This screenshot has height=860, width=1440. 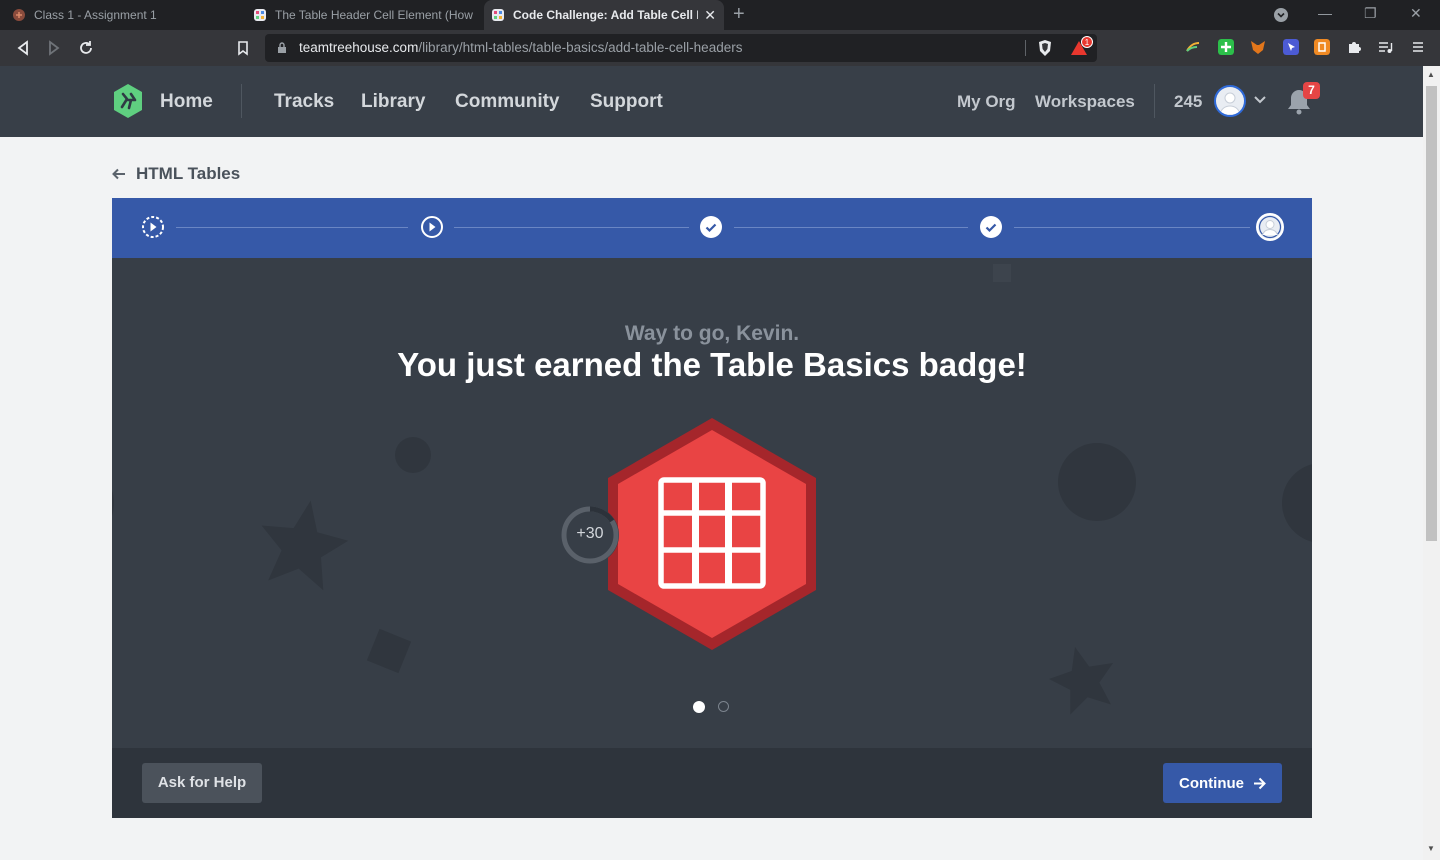 I want to click on profile-step-icon, so click(x=1270, y=227).